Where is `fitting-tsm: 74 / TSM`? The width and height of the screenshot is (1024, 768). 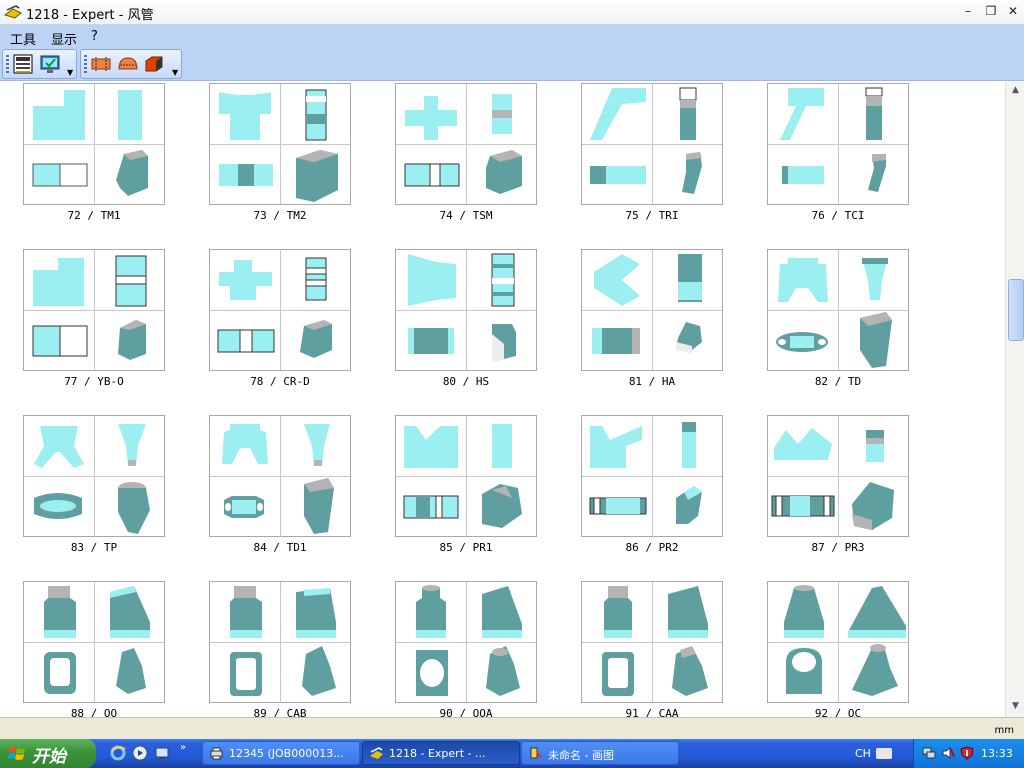 fitting-tsm: 74 / TSM is located at coordinates (466, 152).